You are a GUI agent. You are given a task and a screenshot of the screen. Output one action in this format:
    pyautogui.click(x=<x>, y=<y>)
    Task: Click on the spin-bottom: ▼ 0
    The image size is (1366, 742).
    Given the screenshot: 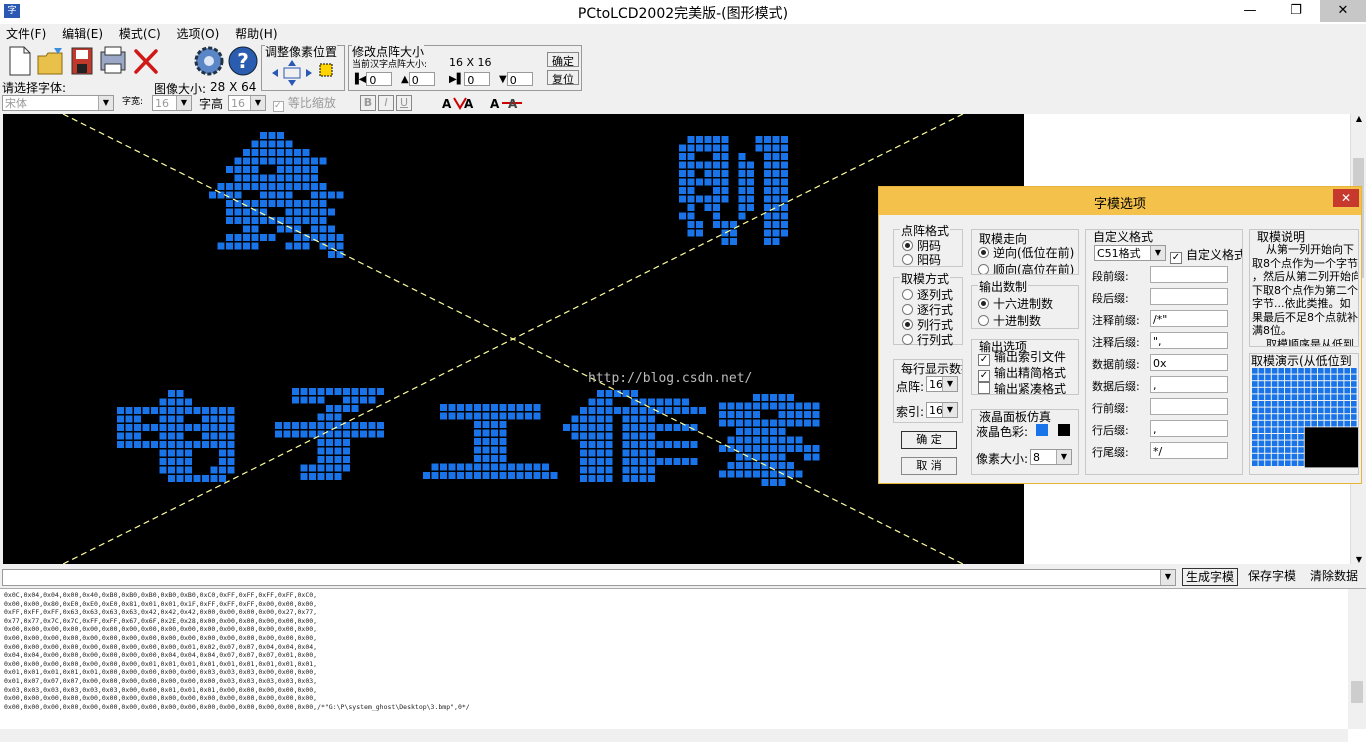 What is the action you would take?
    pyautogui.click(x=516, y=79)
    